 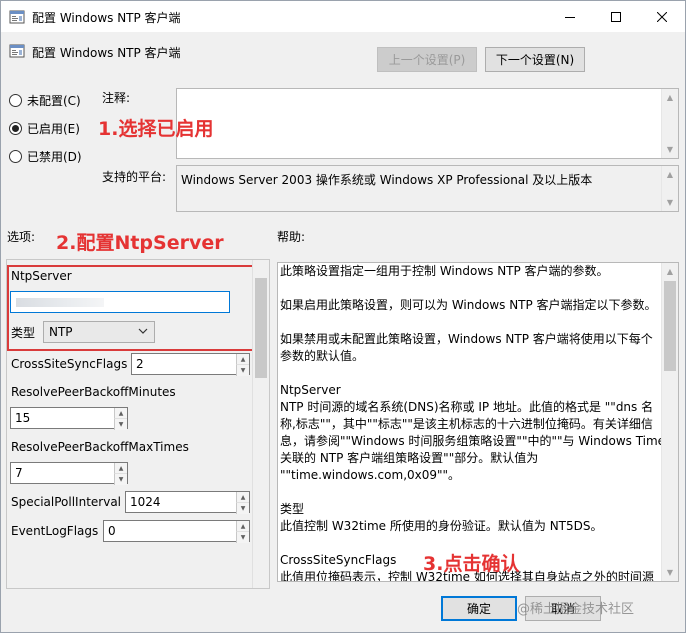 What do you see at coordinates (99, 332) in the screenshot?
I see `type-select: NTP` at bounding box center [99, 332].